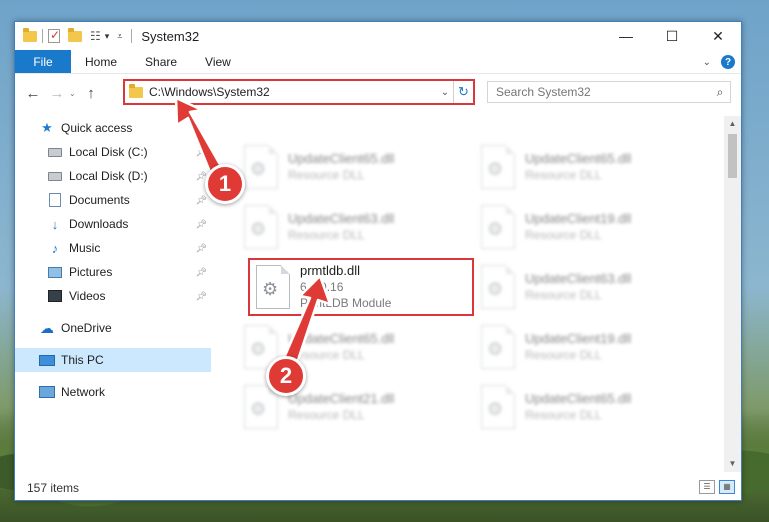 The width and height of the screenshot is (769, 522). I want to click on sidebar-item-label: Pictures, so click(91, 272).